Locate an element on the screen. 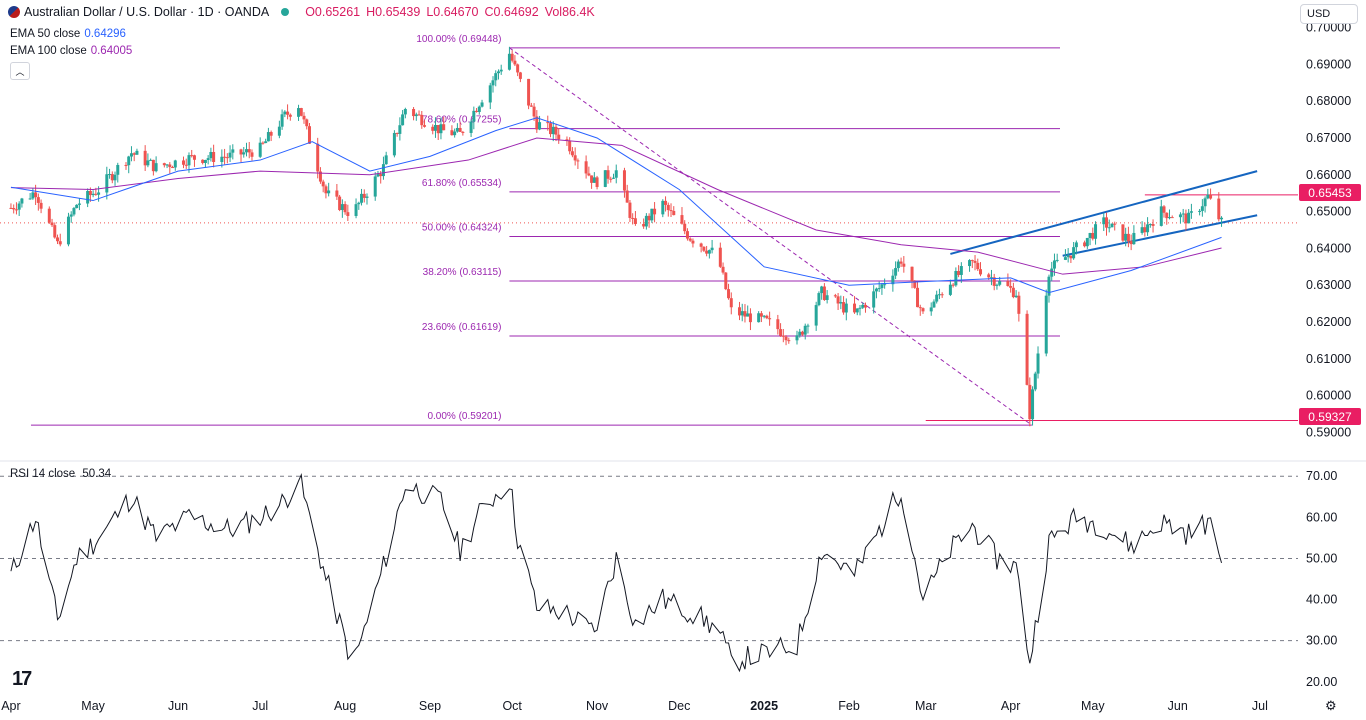  gear-icon: ⚙ is located at coordinates (1331, 706).